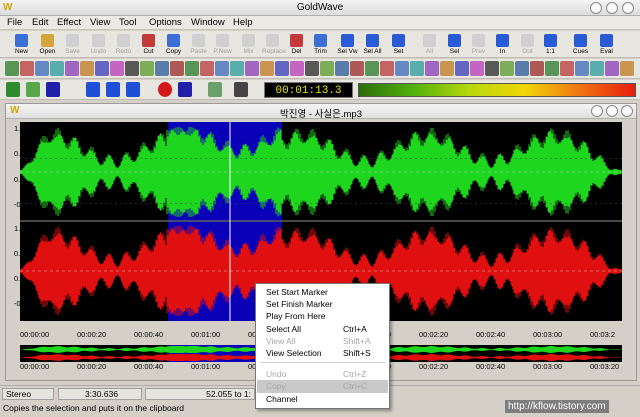 This screenshot has height=417, width=640. What do you see at coordinates (215, 89) in the screenshot?
I see `monitor-icon` at bounding box center [215, 89].